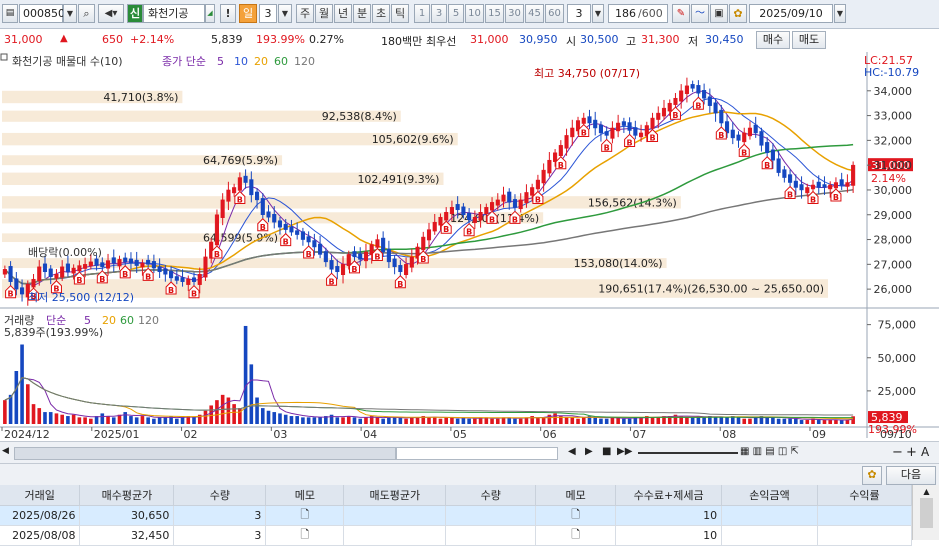 The width and height of the screenshot is (939, 546). Describe the element at coordinates (111, 13) in the screenshot. I see `speaker-icon: ◀▾` at that location.